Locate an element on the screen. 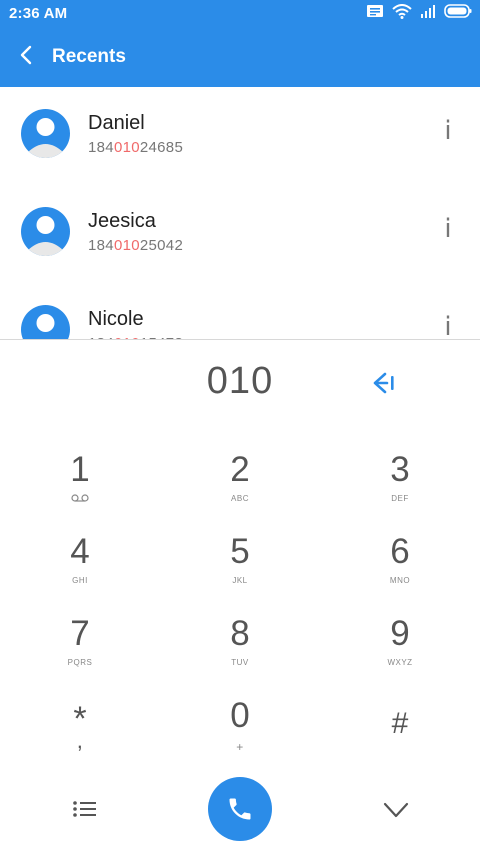  key-digit: 8 is located at coordinates (240, 633).